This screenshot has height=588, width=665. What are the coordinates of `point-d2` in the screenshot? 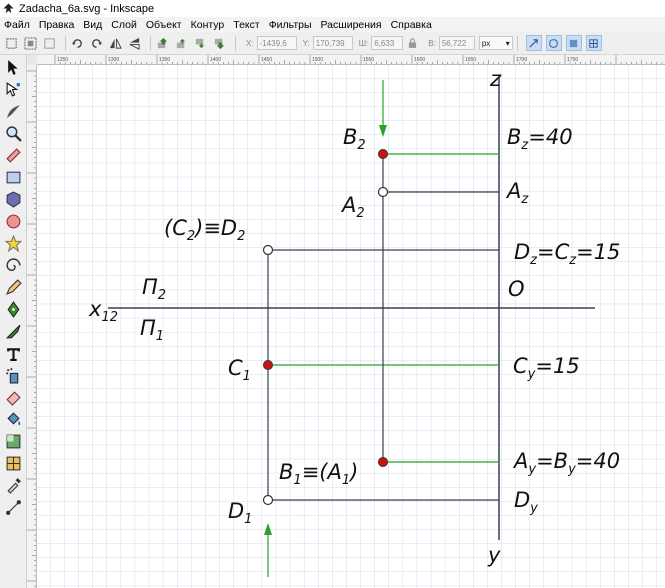 It's located at (268, 250).